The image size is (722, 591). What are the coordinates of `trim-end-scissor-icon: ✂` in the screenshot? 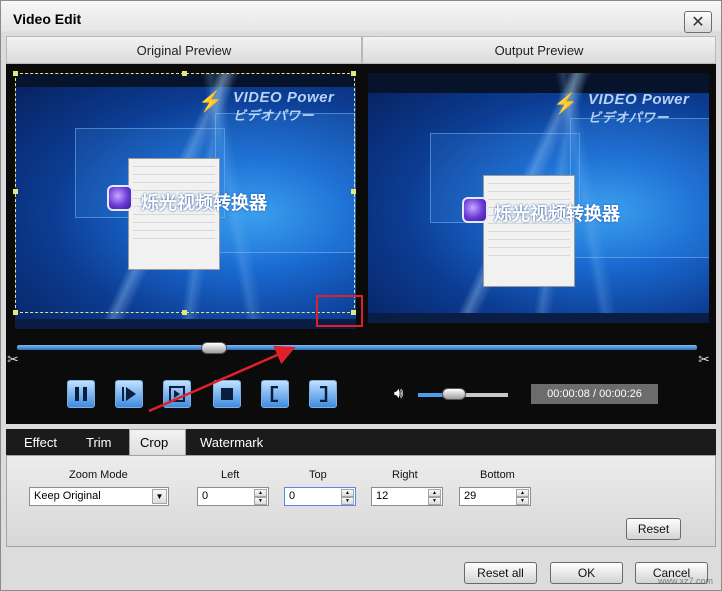 It's located at (704, 359).